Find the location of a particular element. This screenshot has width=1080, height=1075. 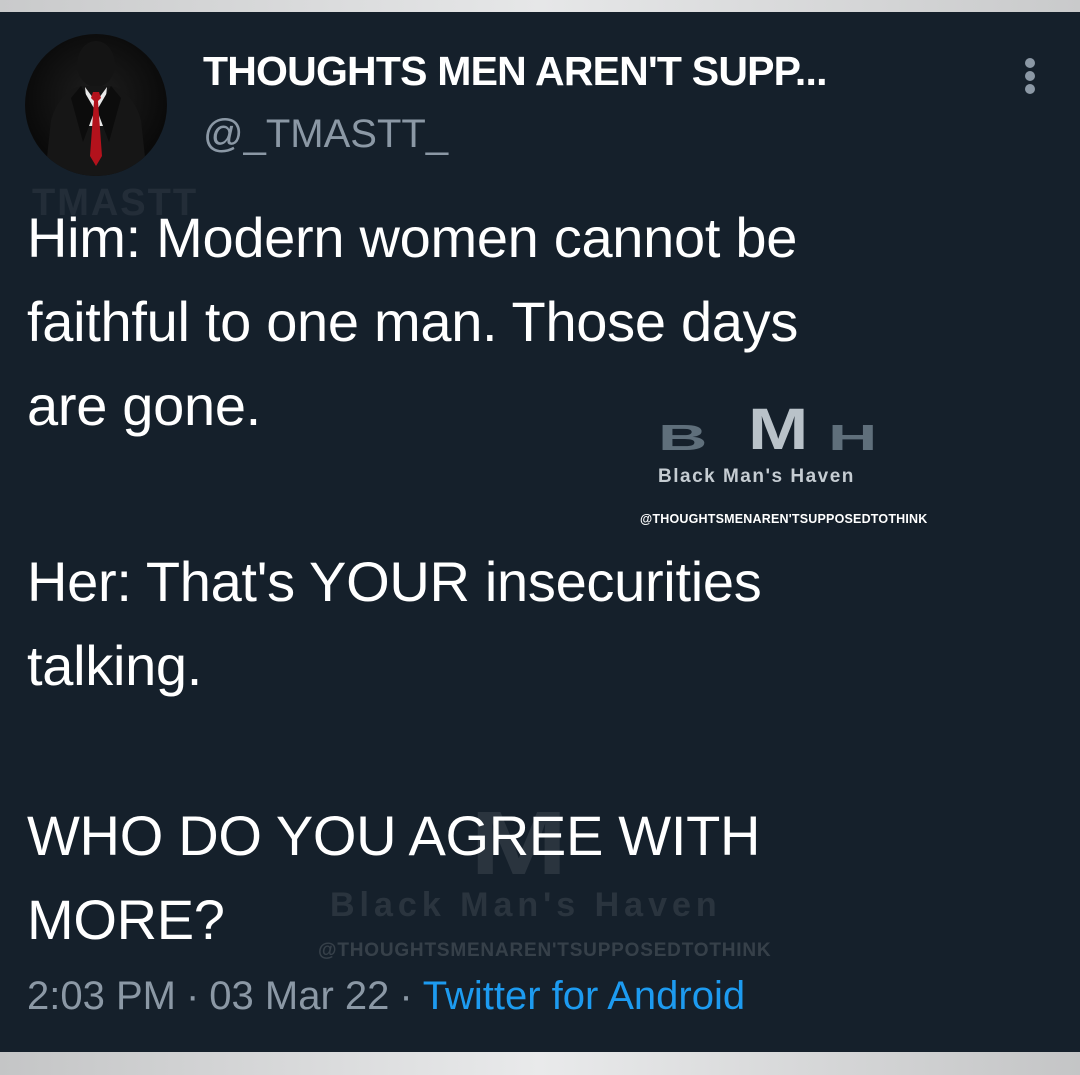

tweet-source-link: Twitter for Android is located at coordinates (584, 996).